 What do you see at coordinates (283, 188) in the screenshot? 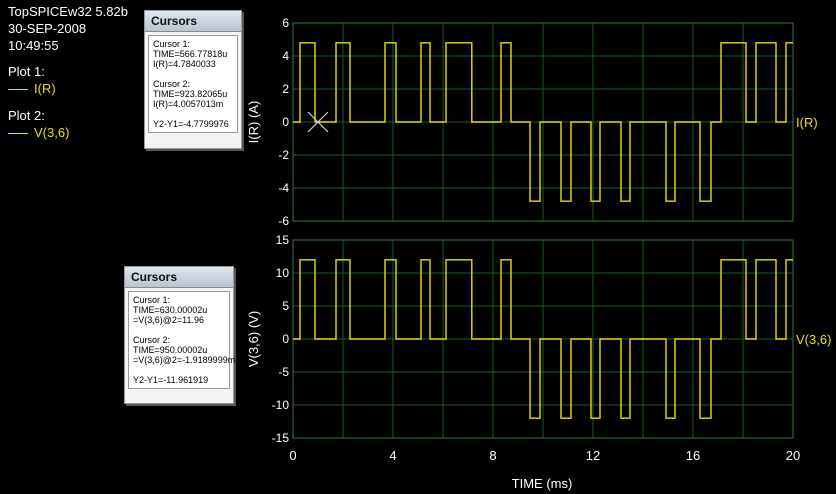
I see `y-tick-label: -4` at bounding box center [283, 188].